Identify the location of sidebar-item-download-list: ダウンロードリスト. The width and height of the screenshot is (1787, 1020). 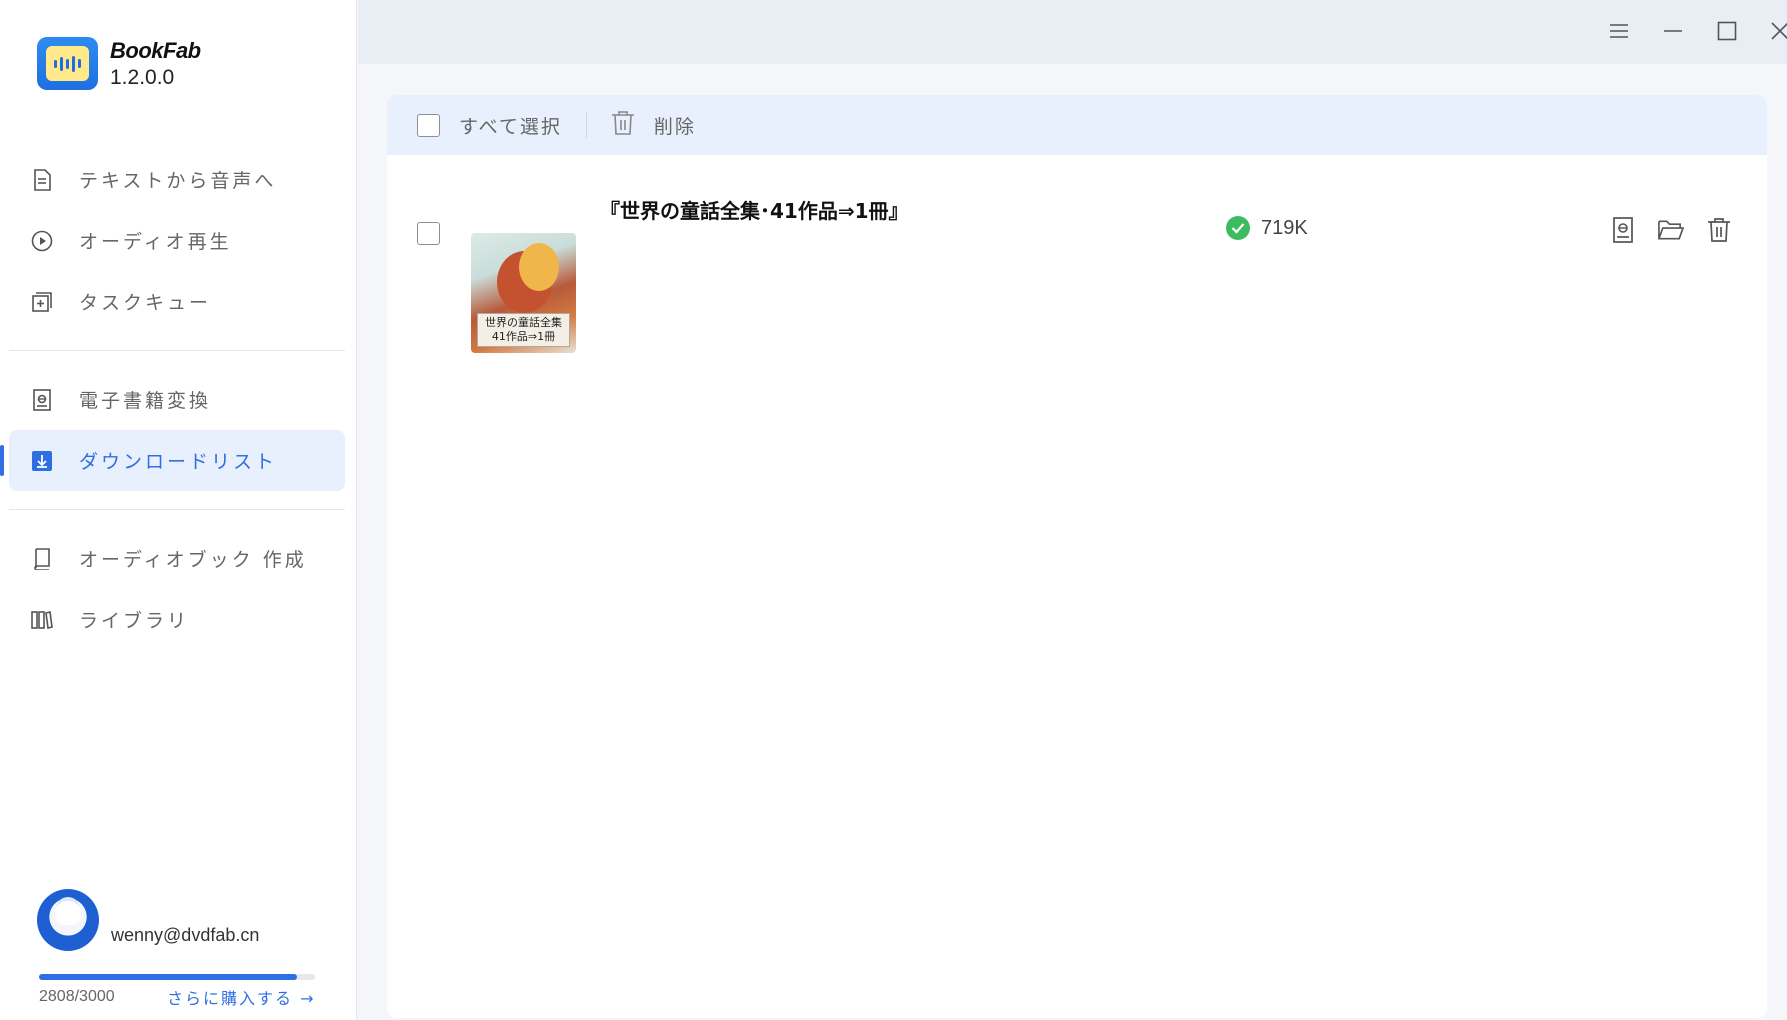
(172, 460).